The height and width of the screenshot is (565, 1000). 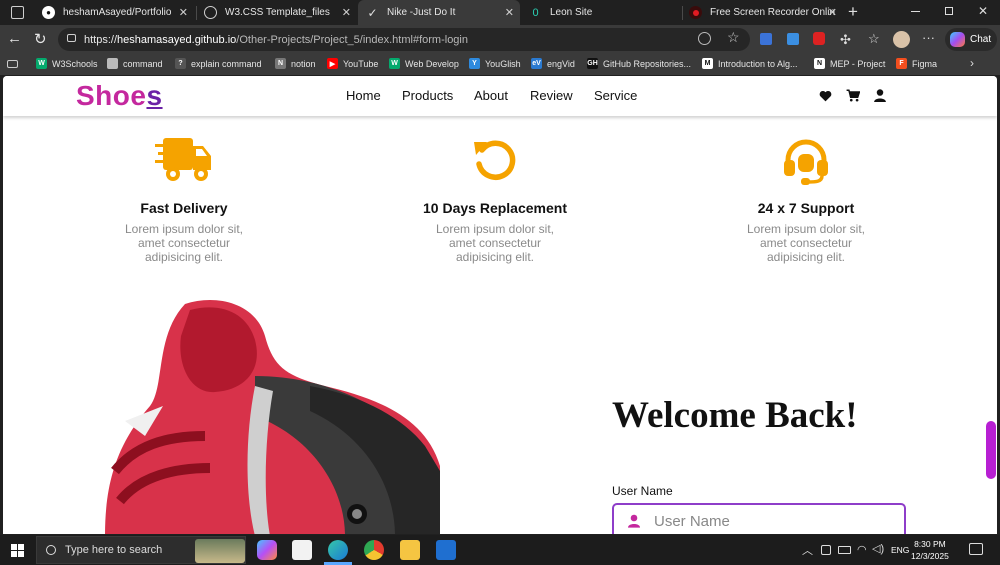 I want to click on reader-mode-icon, so click(x=704, y=38).